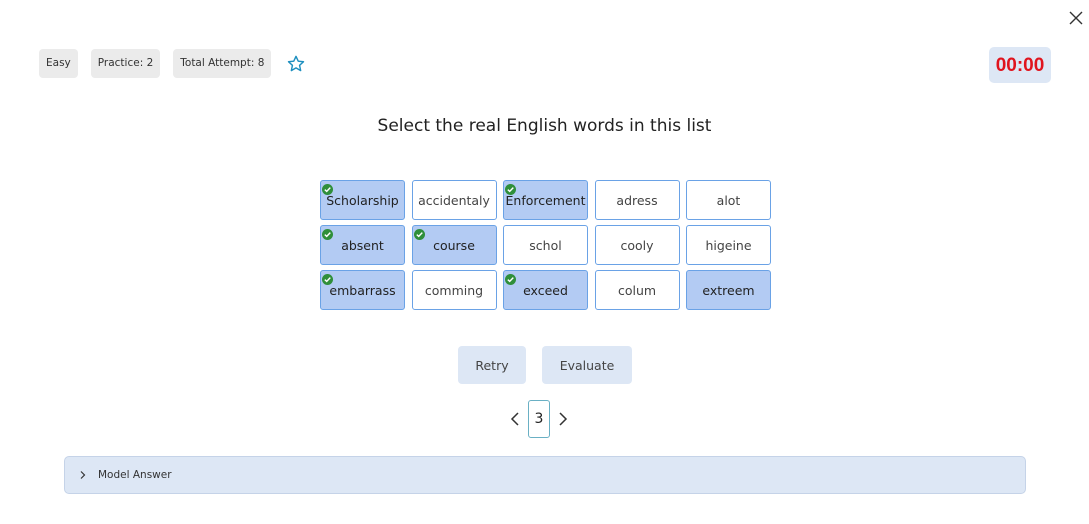 The image size is (1089, 524). What do you see at coordinates (58, 63) in the screenshot?
I see `difficulty-chip: Easy` at bounding box center [58, 63].